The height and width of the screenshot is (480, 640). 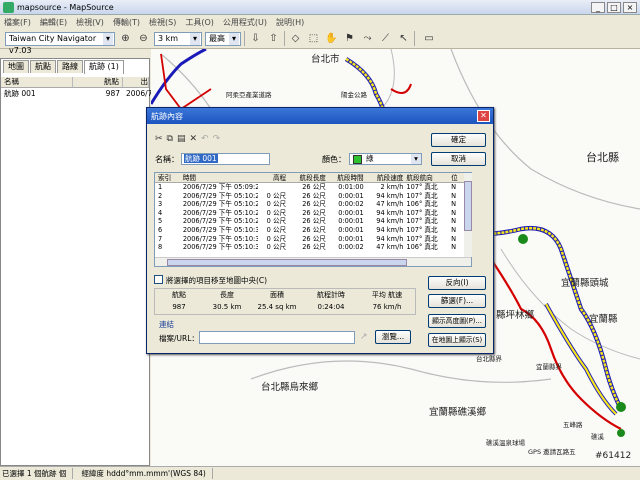 I want to click on send-to-device-icon: ⇧, so click(x=273, y=38).